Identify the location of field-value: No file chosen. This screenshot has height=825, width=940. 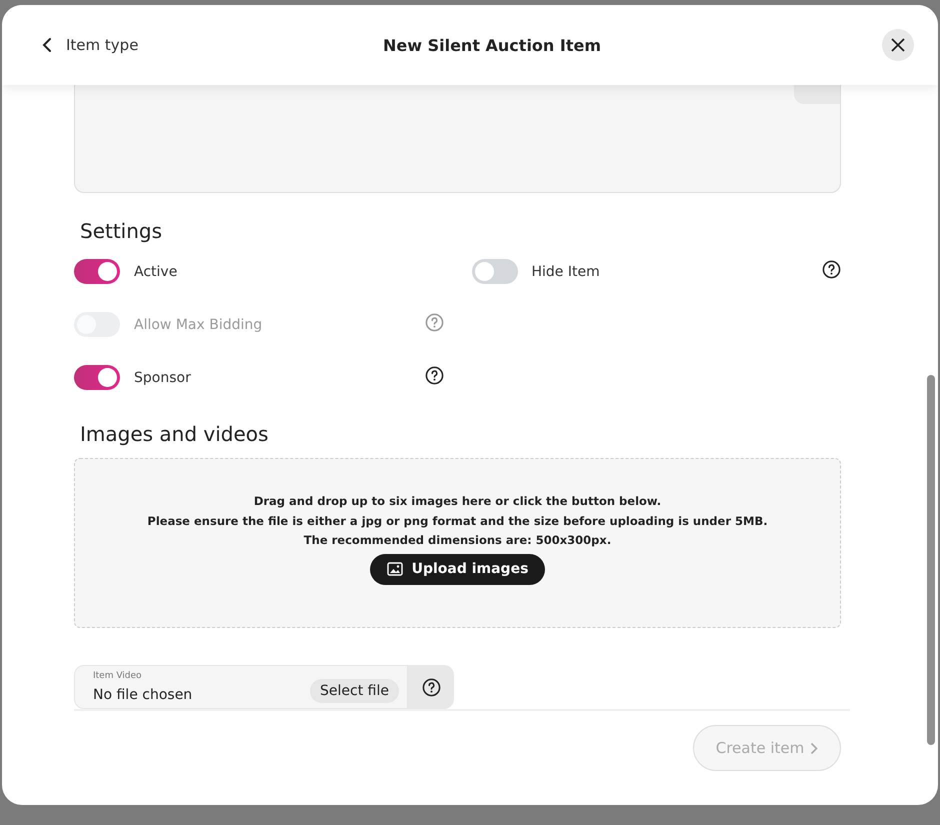
(143, 695).